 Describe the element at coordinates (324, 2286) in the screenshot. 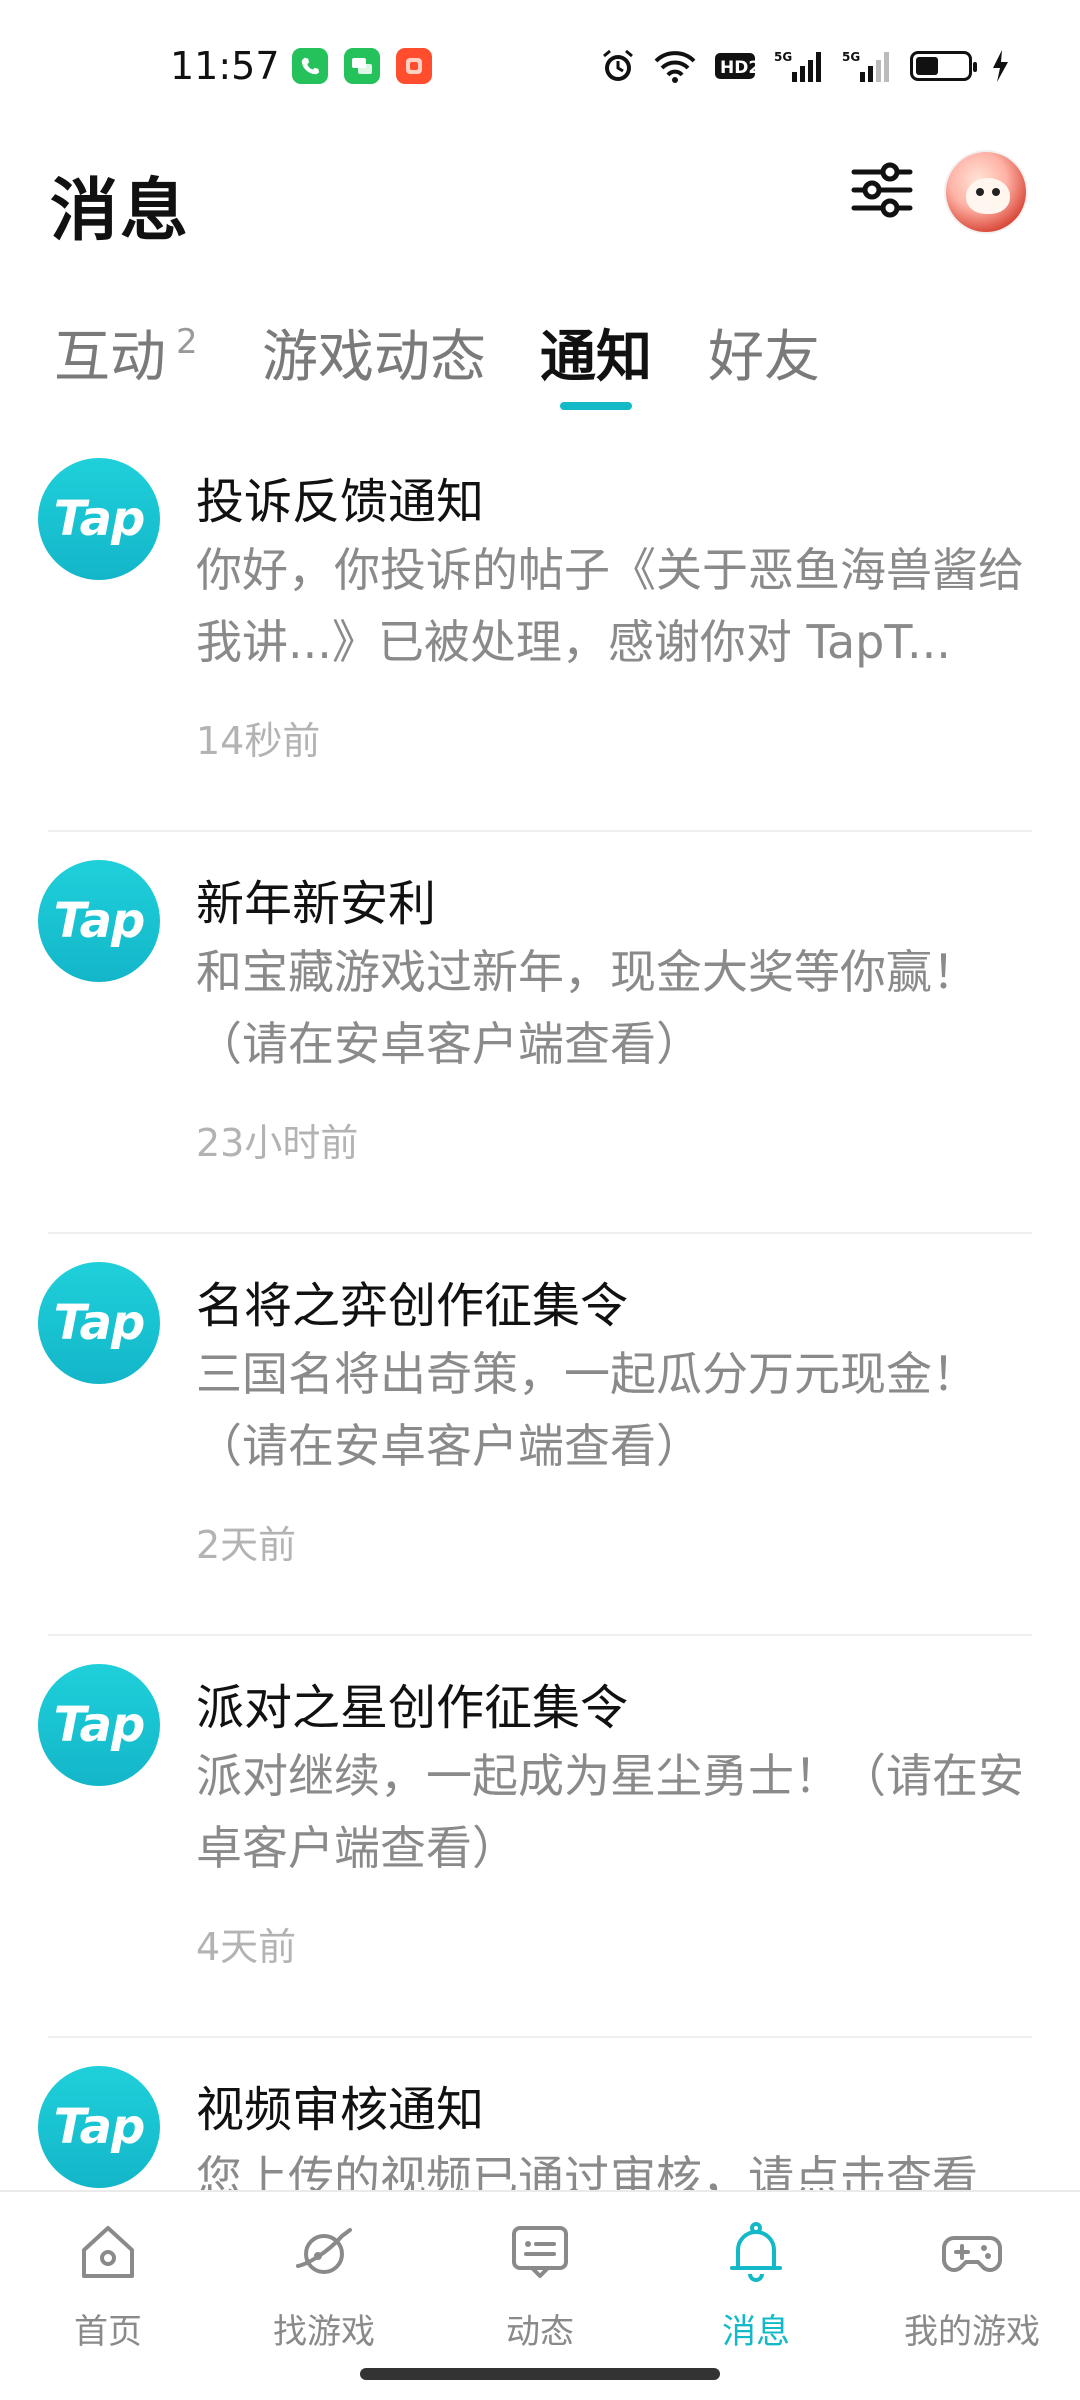

I see `nav-find-games: 找游戏` at that location.